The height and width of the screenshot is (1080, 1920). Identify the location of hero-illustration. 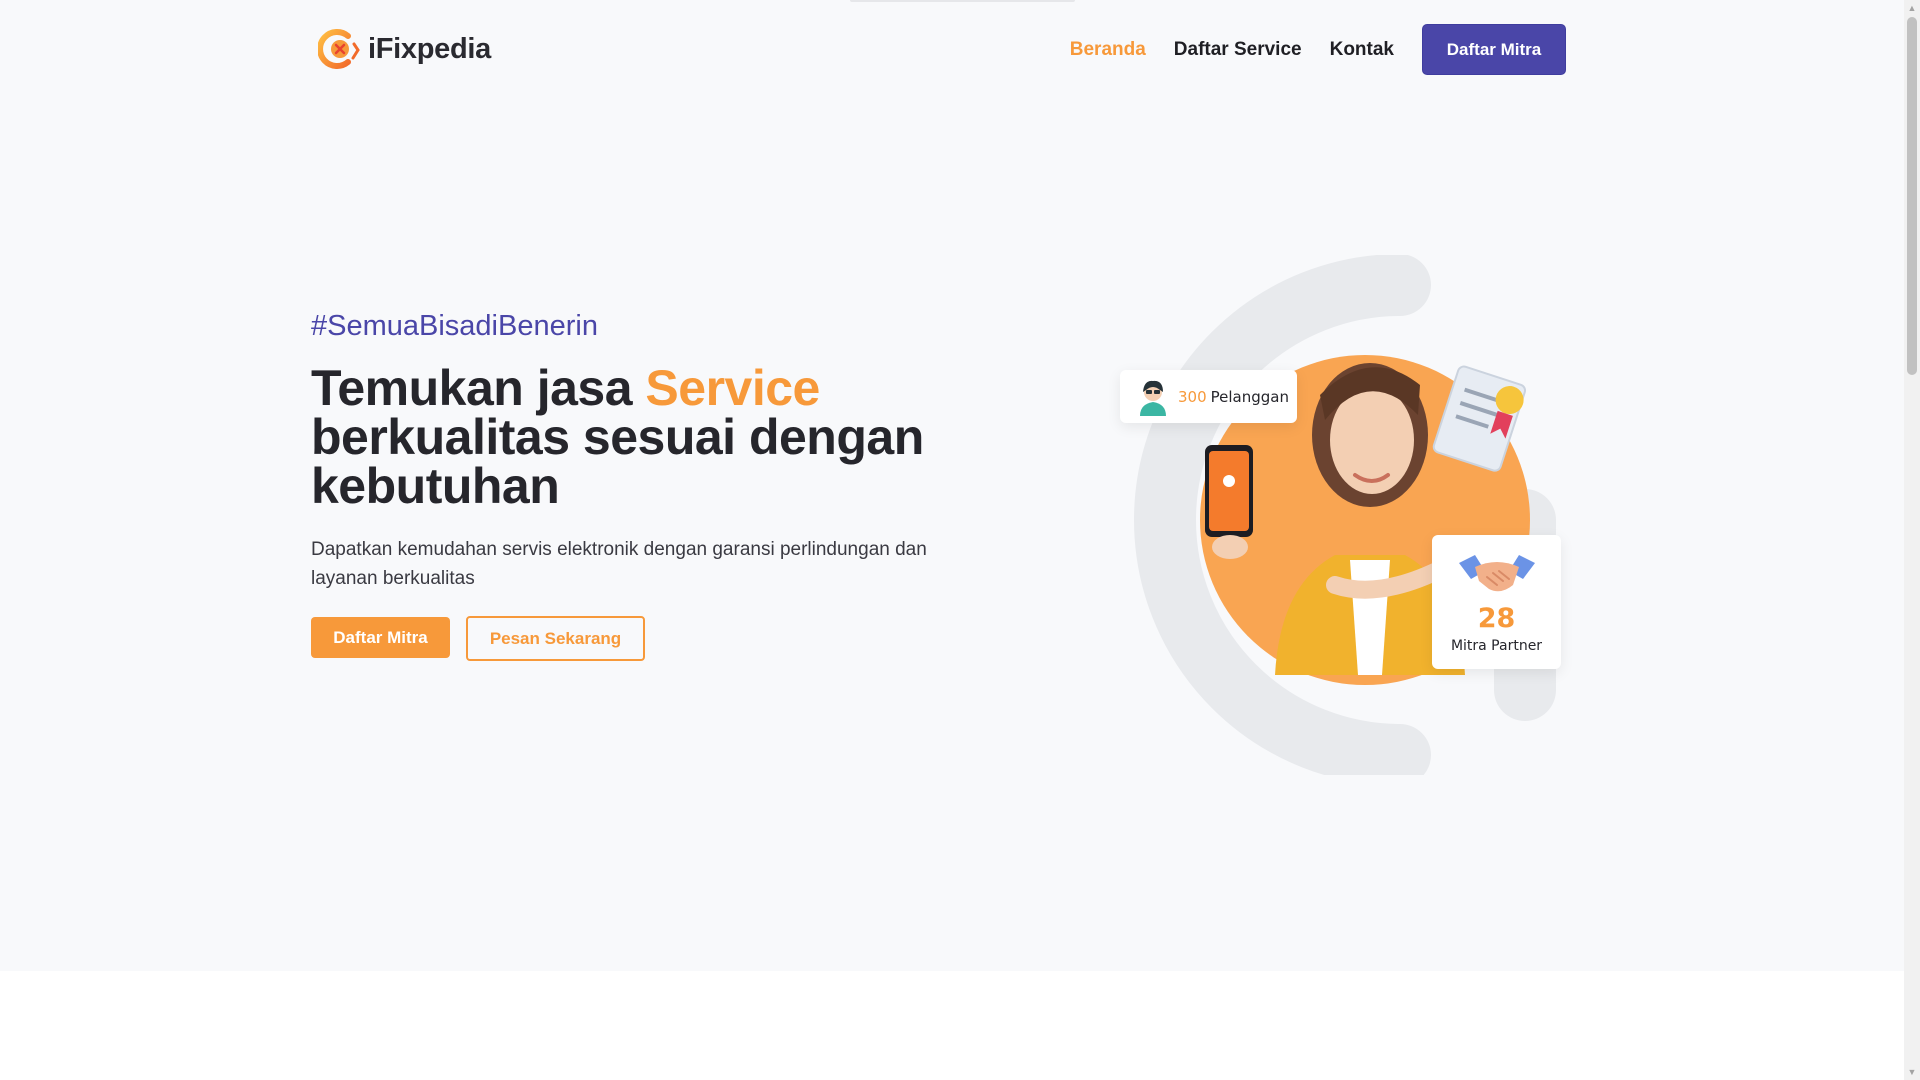
(1345, 515).